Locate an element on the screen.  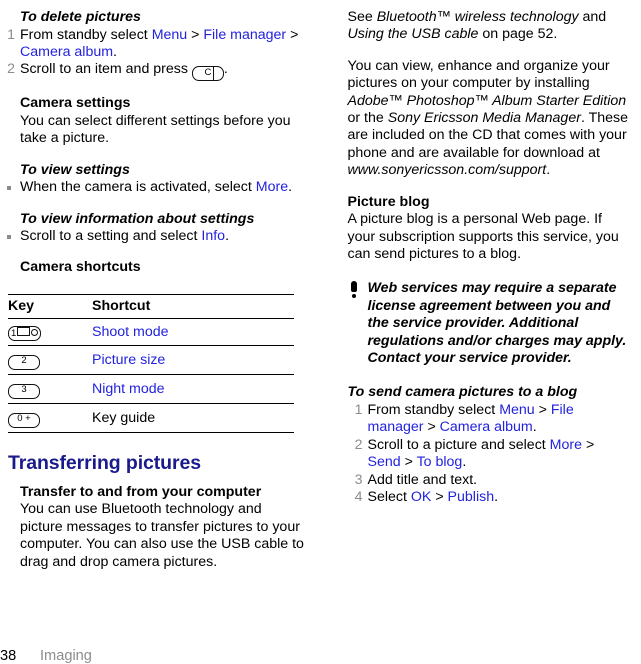
footer-section-name: Imaging is located at coordinates (66, 656).